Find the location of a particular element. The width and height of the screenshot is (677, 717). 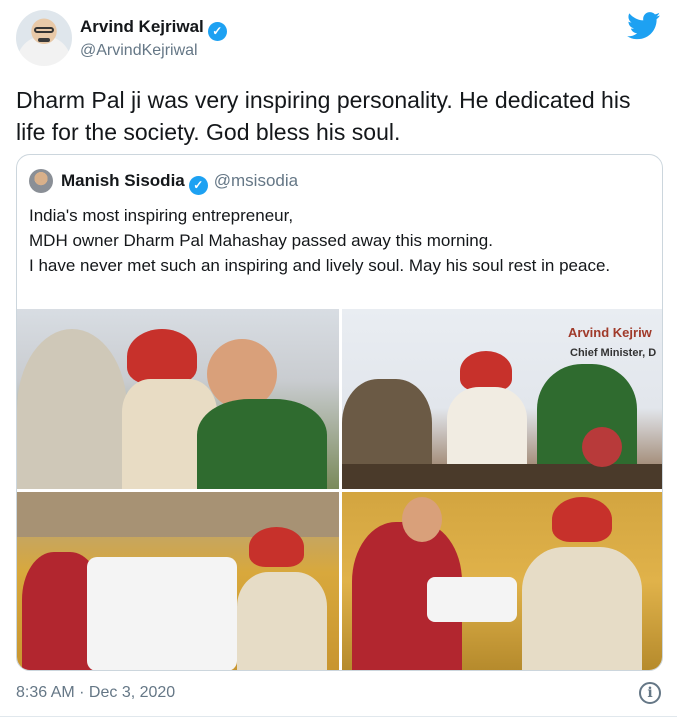

author-name-text: Arvind Kejriwal is located at coordinates (142, 26).